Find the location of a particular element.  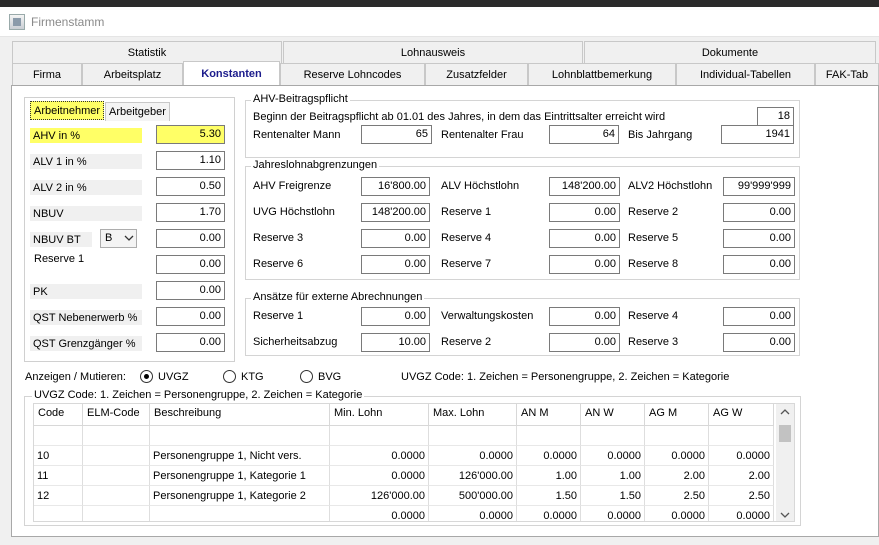

table-cell: Personengruppe 1, Kategorie 2 is located at coordinates (240, 496).